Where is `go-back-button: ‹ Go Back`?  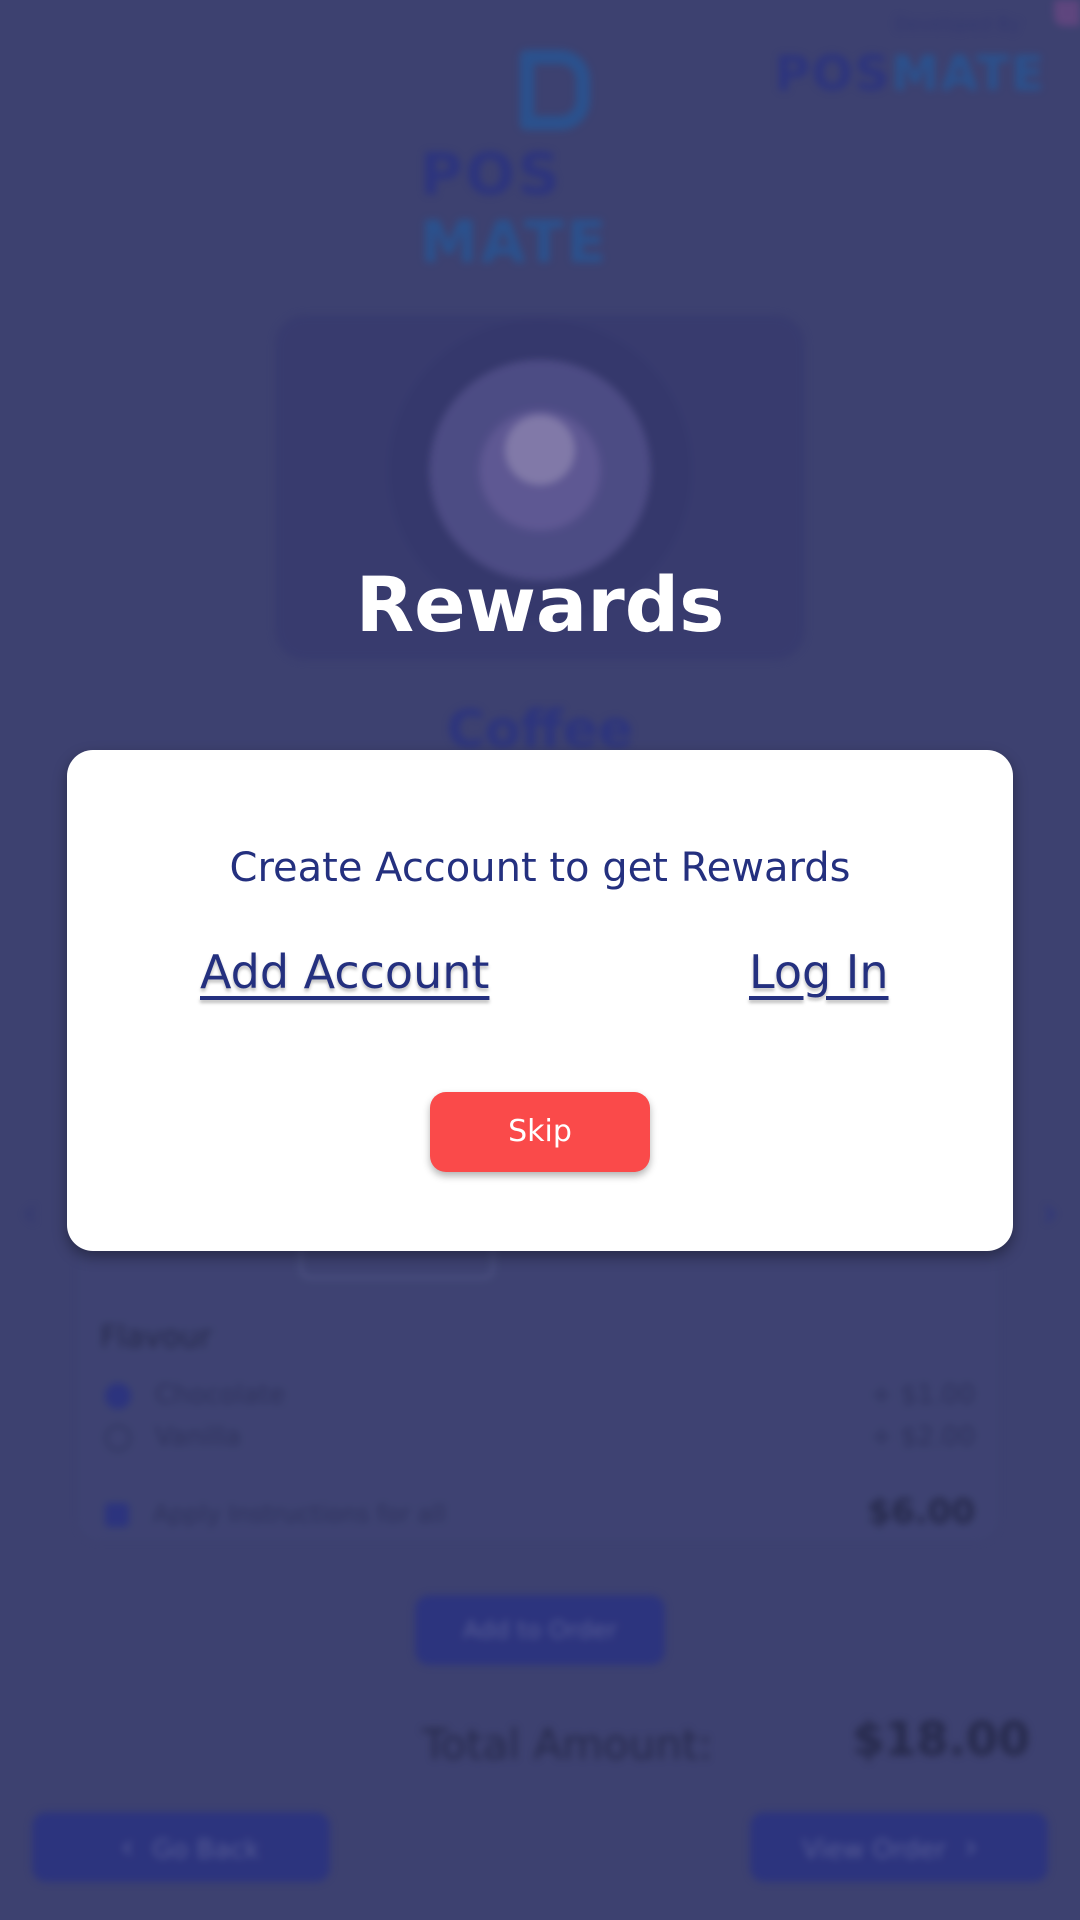 go-back-button: ‹ Go Back is located at coordinates (181, 1847).